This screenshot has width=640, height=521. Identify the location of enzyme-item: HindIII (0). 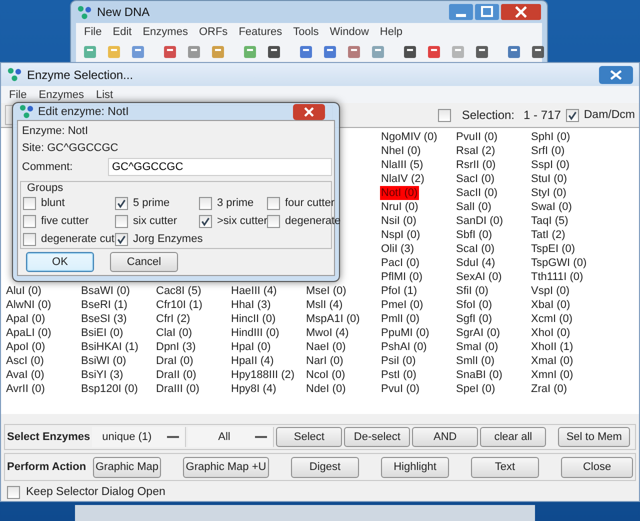
(255, 333).